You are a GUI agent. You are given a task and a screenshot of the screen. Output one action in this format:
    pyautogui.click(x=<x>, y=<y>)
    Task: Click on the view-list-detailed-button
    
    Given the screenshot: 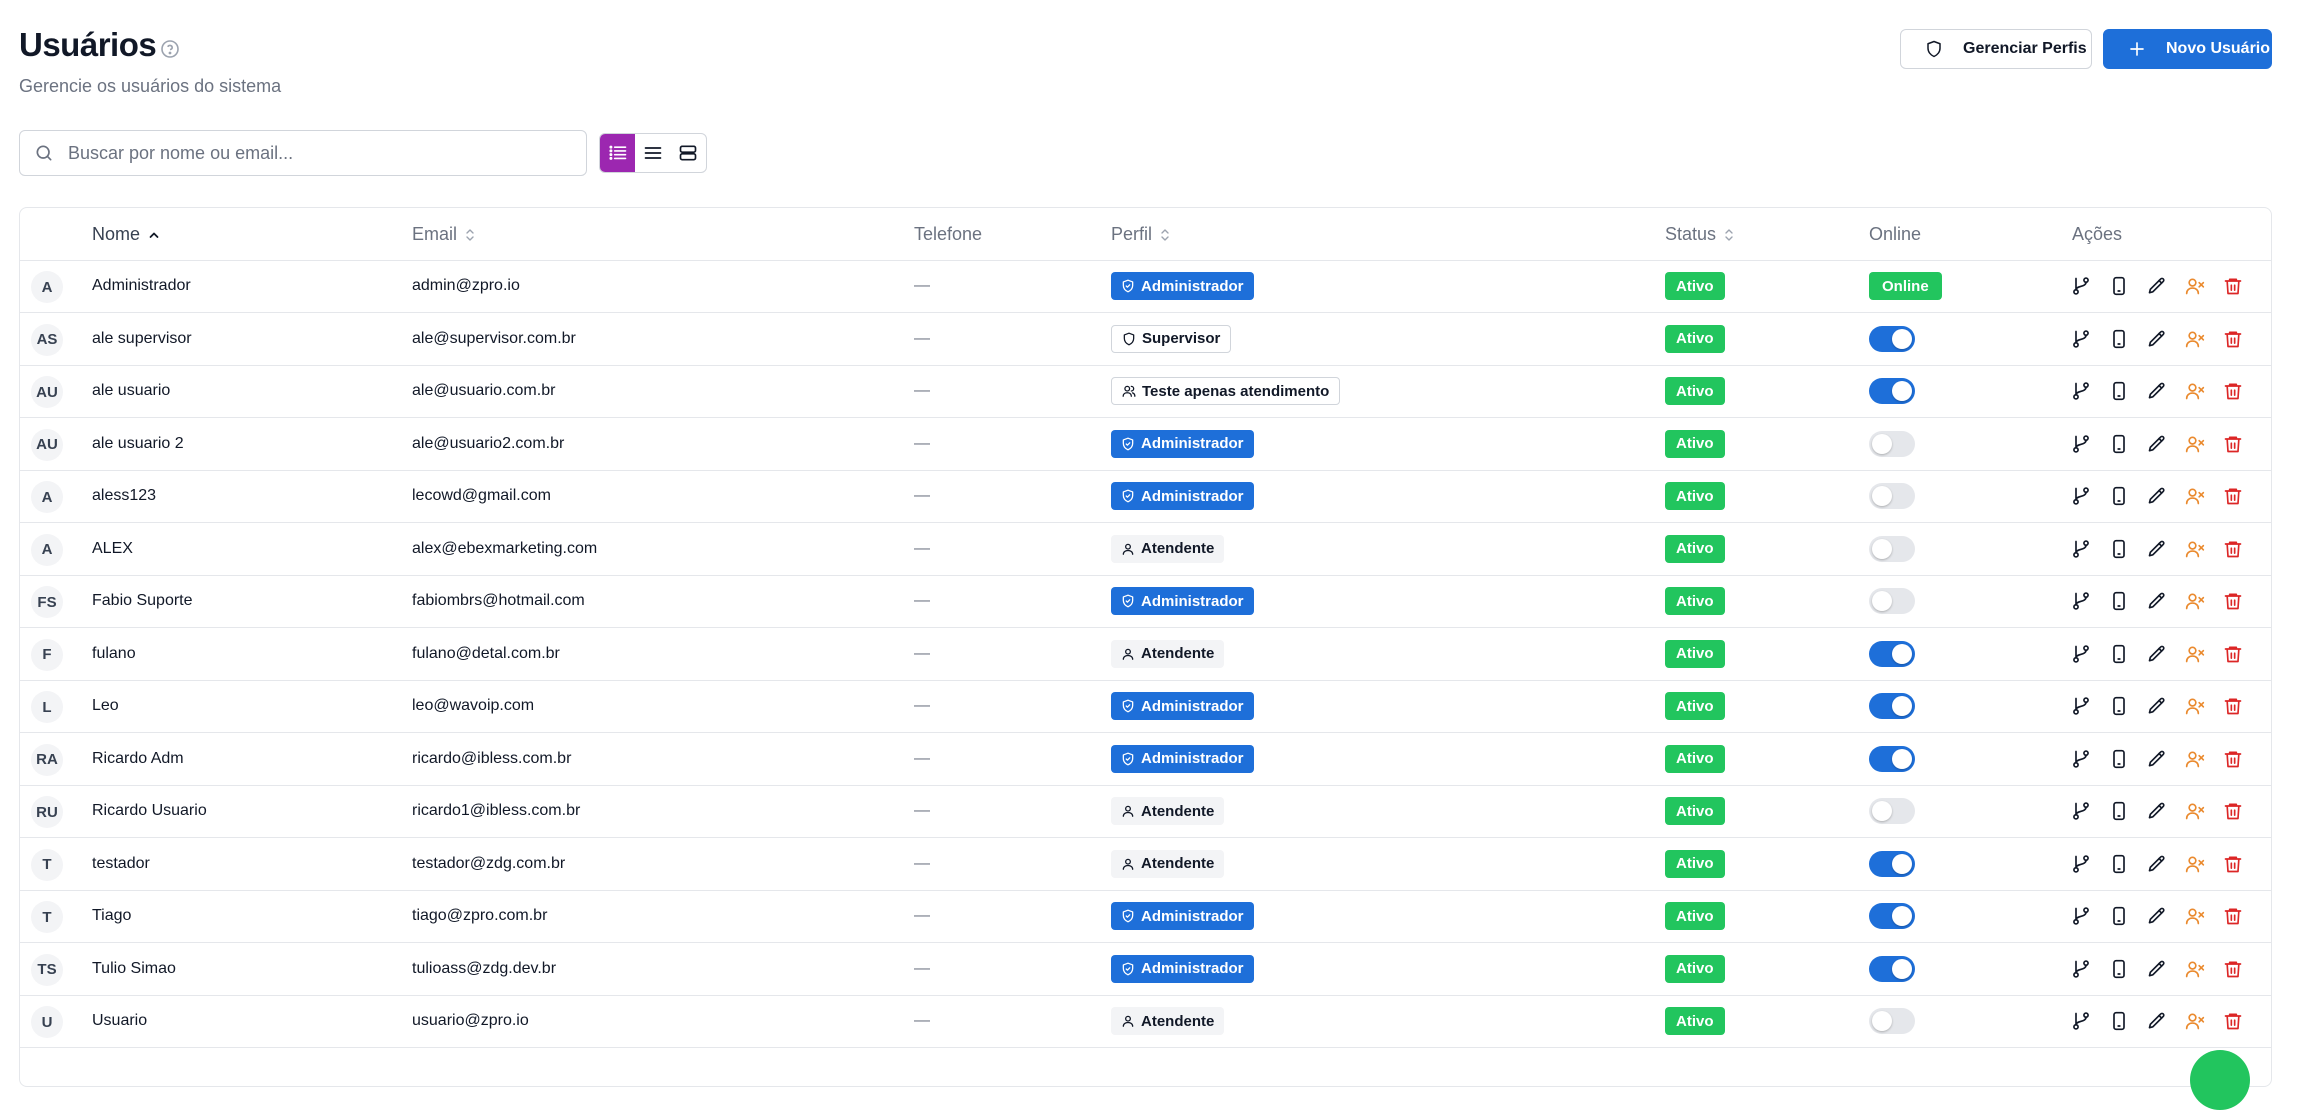 What is the action you would take?
    pyautogui.click(x=618, y=153)
    